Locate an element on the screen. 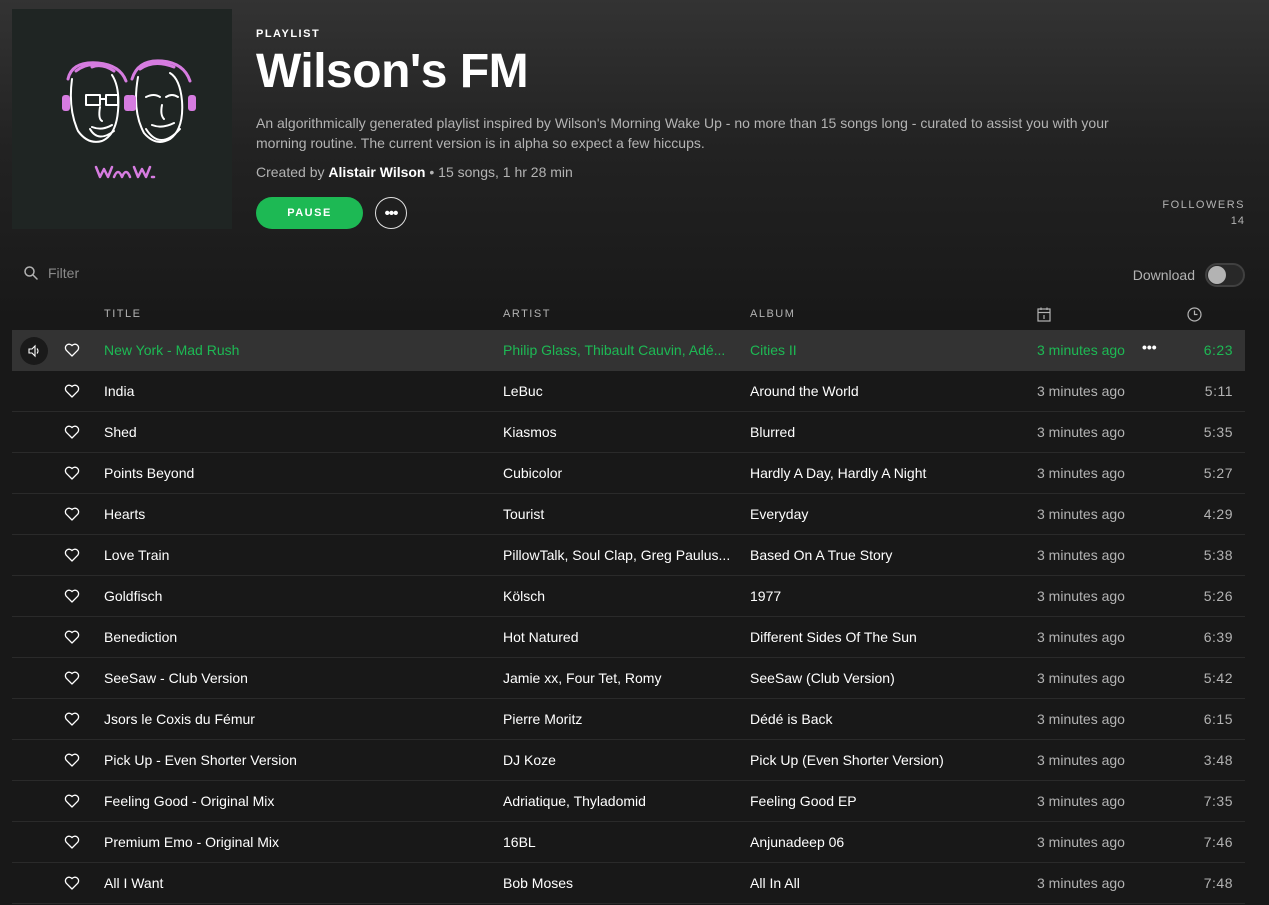 This screenshot has width=1269, height=905. track-duration: 4:29 is located at coordinates (1218, 514).